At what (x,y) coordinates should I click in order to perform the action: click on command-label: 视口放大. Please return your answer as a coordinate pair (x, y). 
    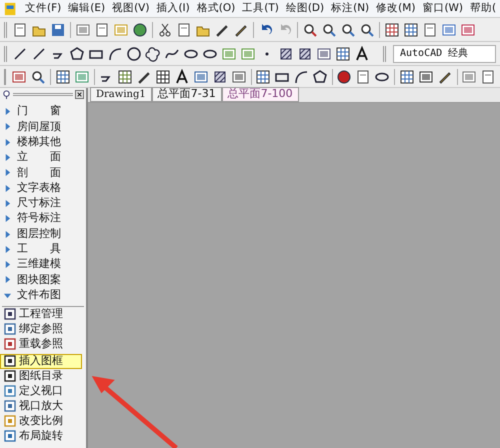
    Looking at the image, I should click on (41, 406).